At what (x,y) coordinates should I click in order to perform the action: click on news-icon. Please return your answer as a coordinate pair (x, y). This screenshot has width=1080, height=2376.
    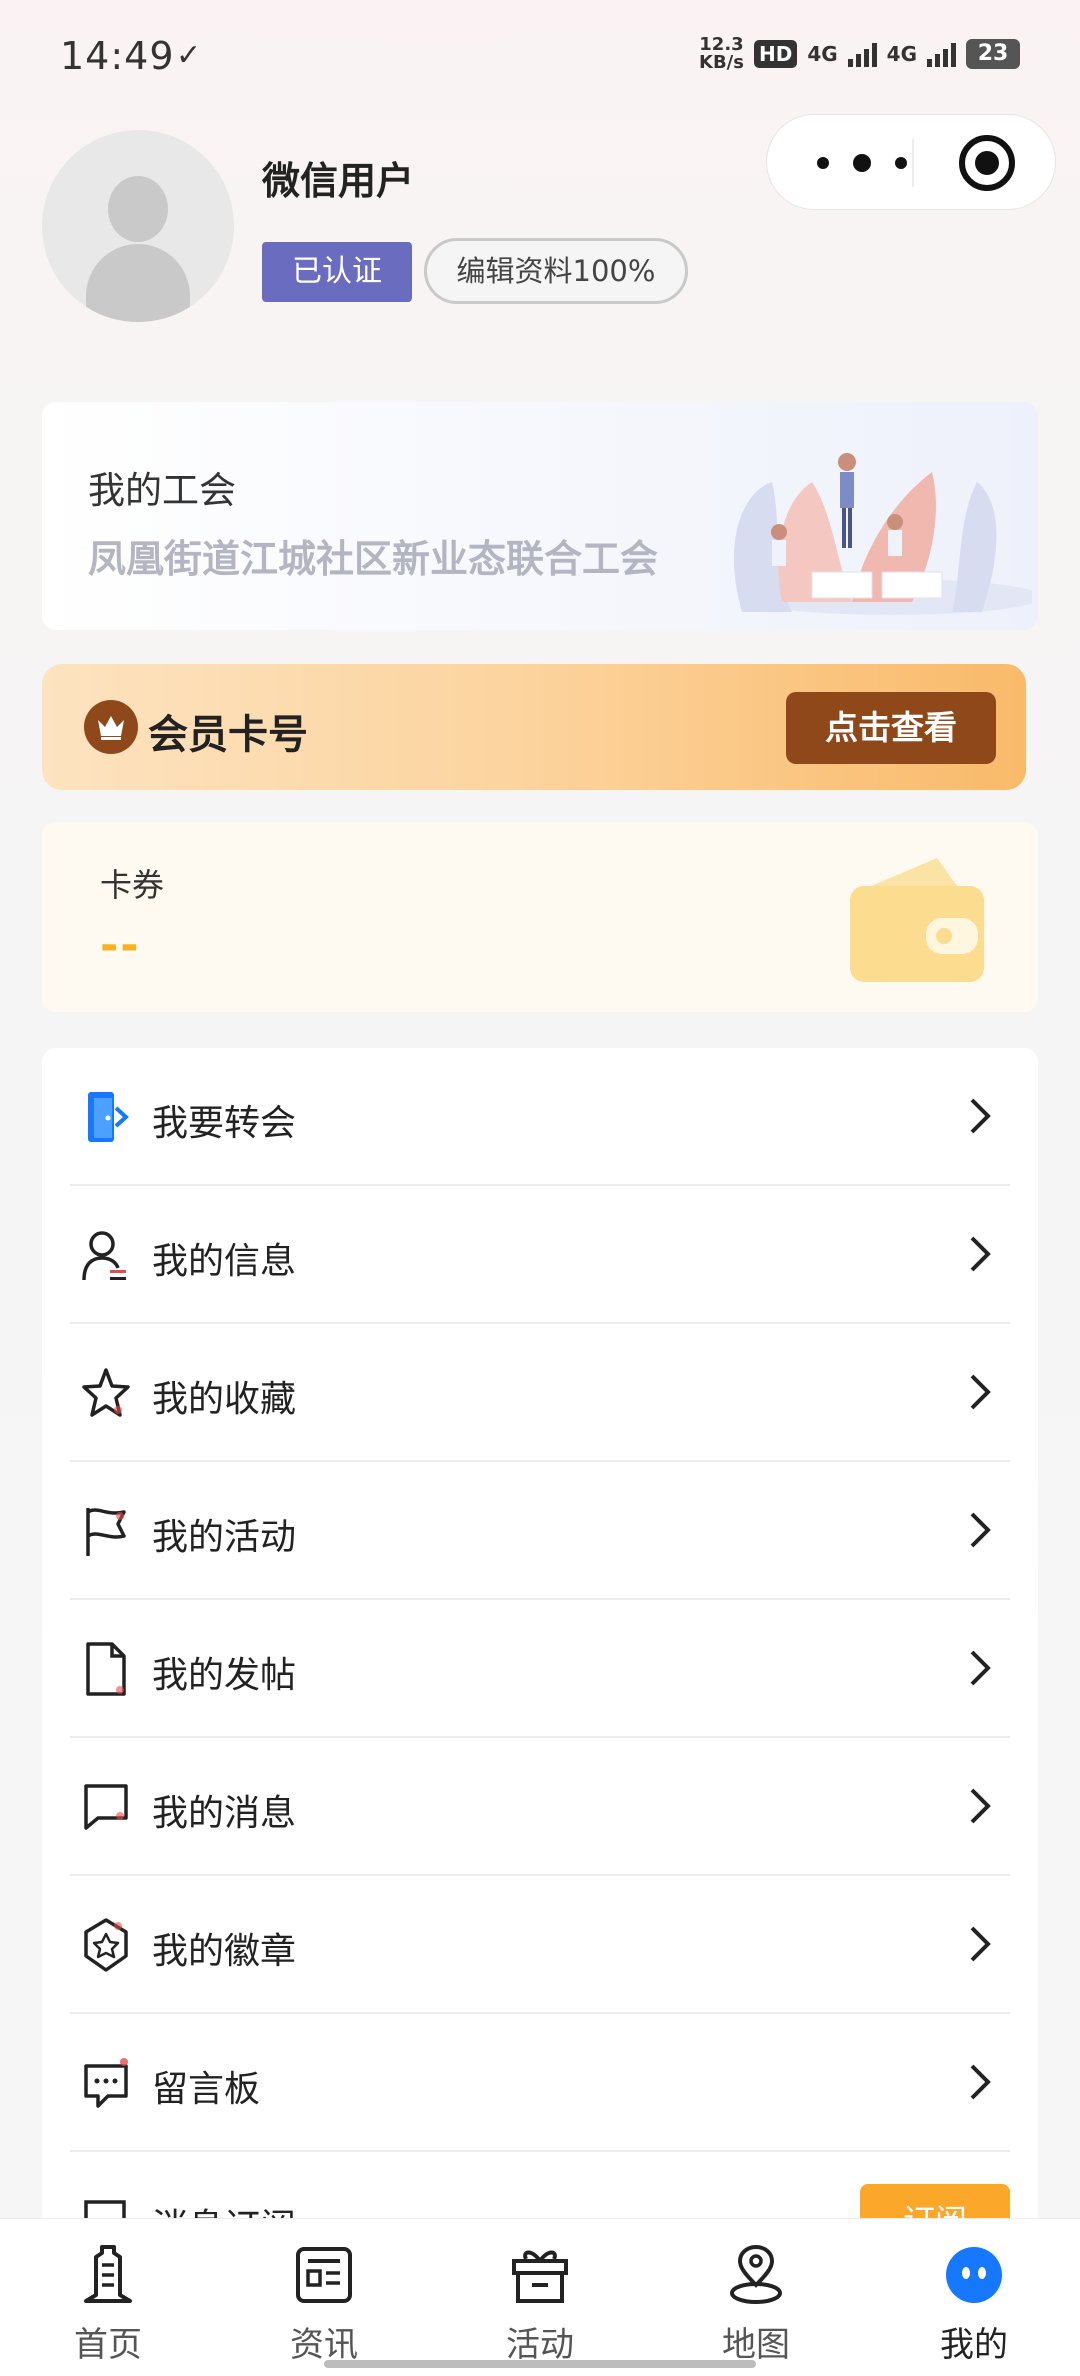
    Looking at the image, I should click on (324, 2275).